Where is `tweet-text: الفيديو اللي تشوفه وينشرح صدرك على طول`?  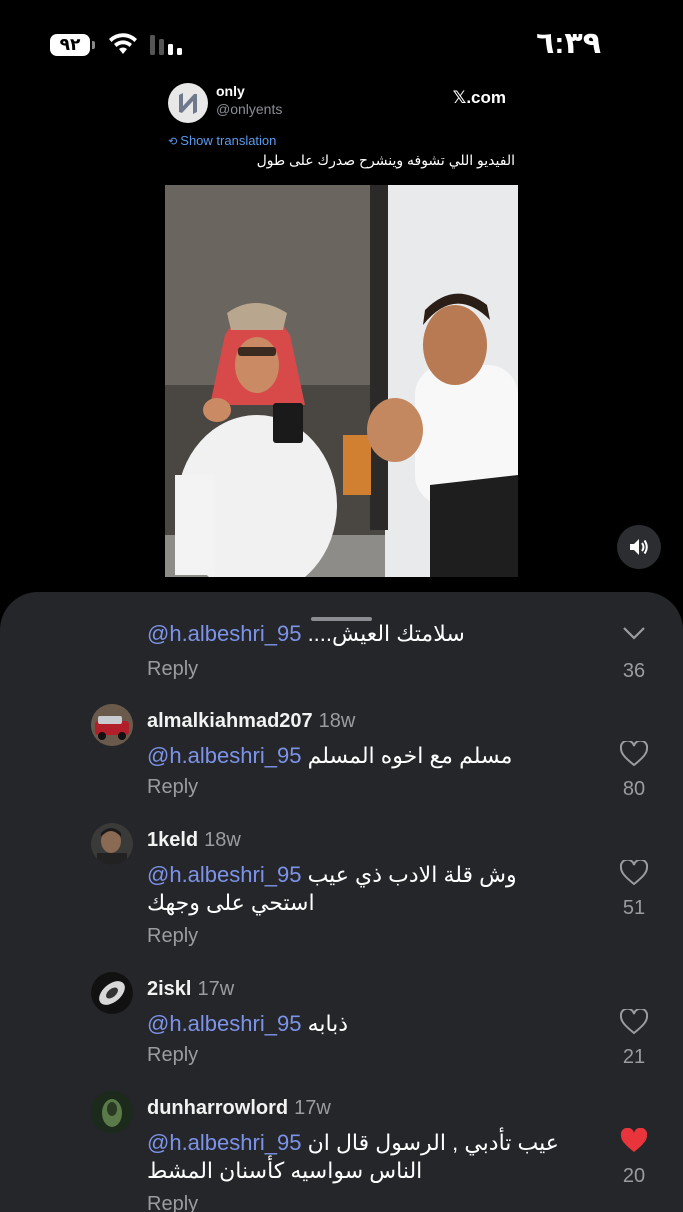
tweet-text: الفيديو اللي تشوفه وينشرح صدرك على طول is located at coordinates (385, 160).